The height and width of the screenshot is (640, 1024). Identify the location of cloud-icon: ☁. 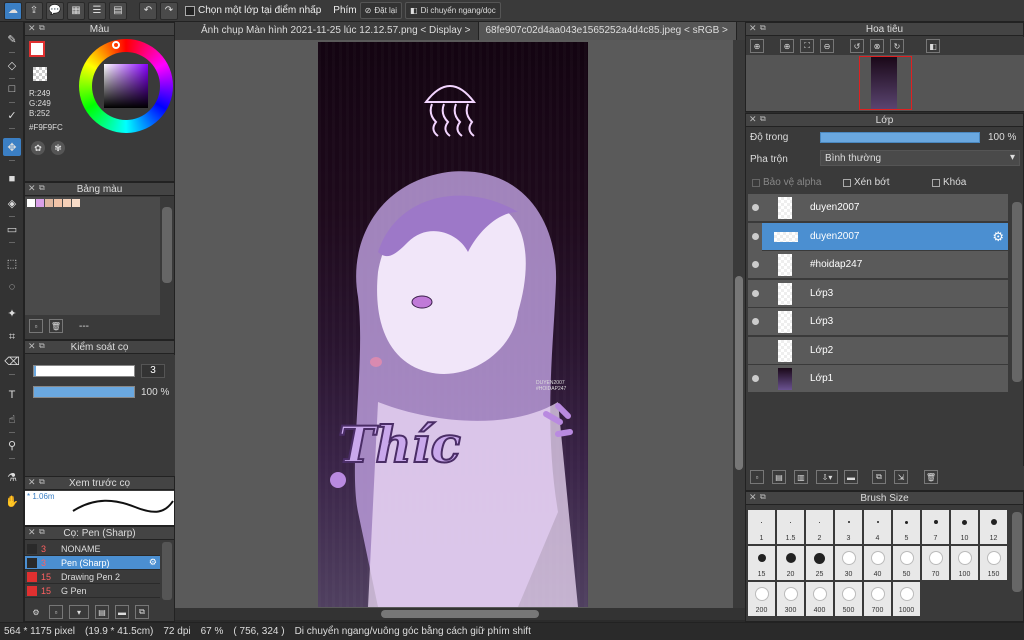
(13, 10).